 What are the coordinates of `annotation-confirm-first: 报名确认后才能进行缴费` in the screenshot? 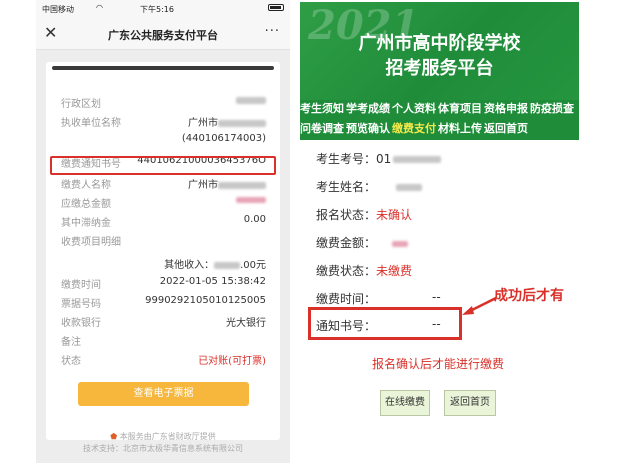 It's located at (438, 364).